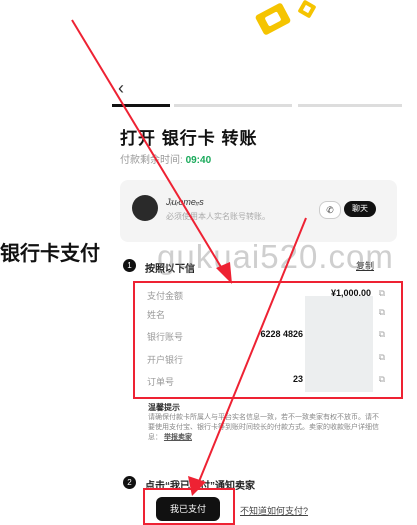 This screenshot has height=525, width=417. Describe the element at coordinates (224, 273) in the screenshot. I see `arrow-head-top` at that location.